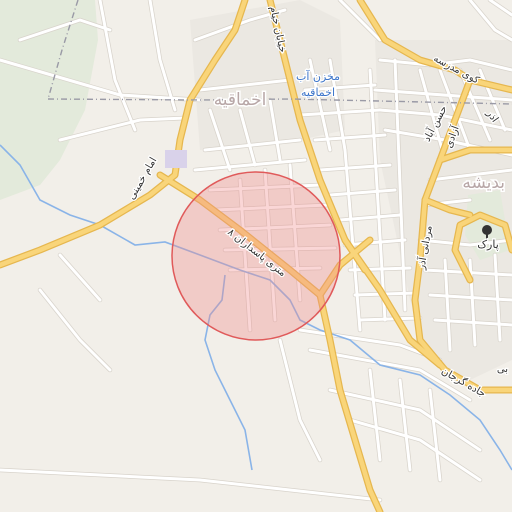 The width and height of the screenshot is (512, 512). I want to click on district-label-east: بدیشه, so click(483, 183).